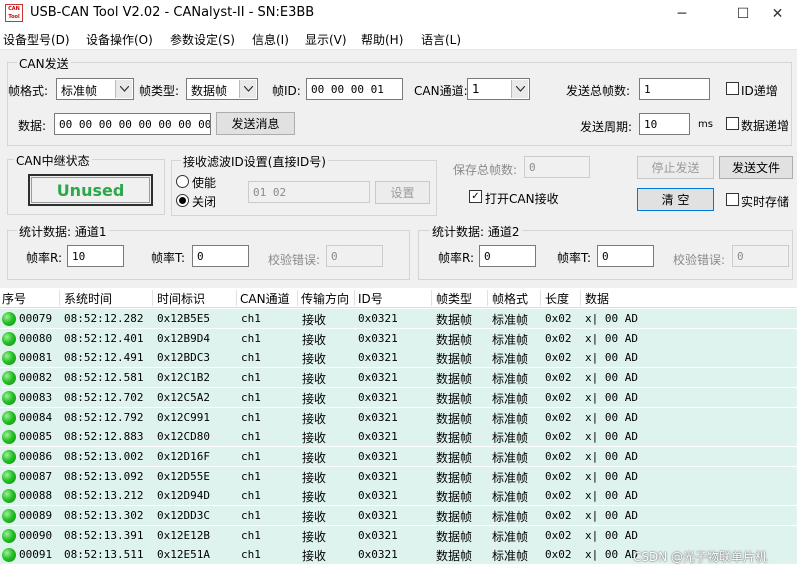 This screenshot has height=569, width=797. Describe the element at coordinates (732, 199) in the screenshot. I see `realtime-save-checkbox` at that location.